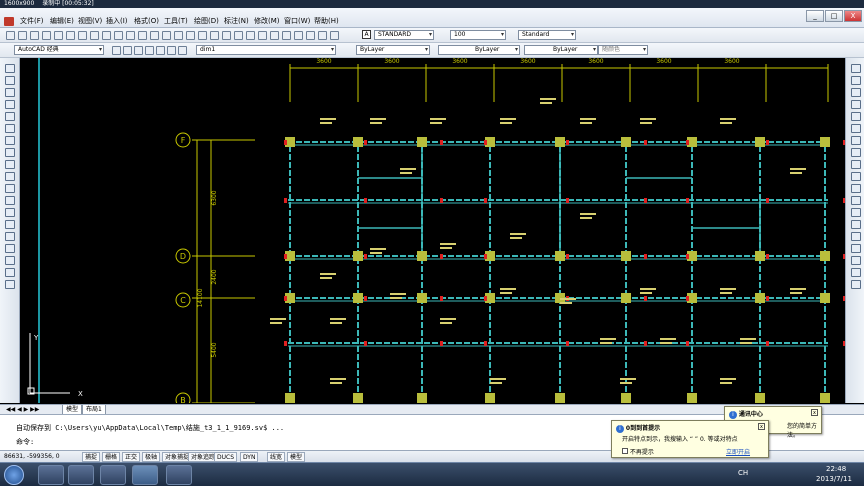  Describe the element at coordinates (296, 457) in the screenshot. I see `status-toggle-9: 模型` at that location.